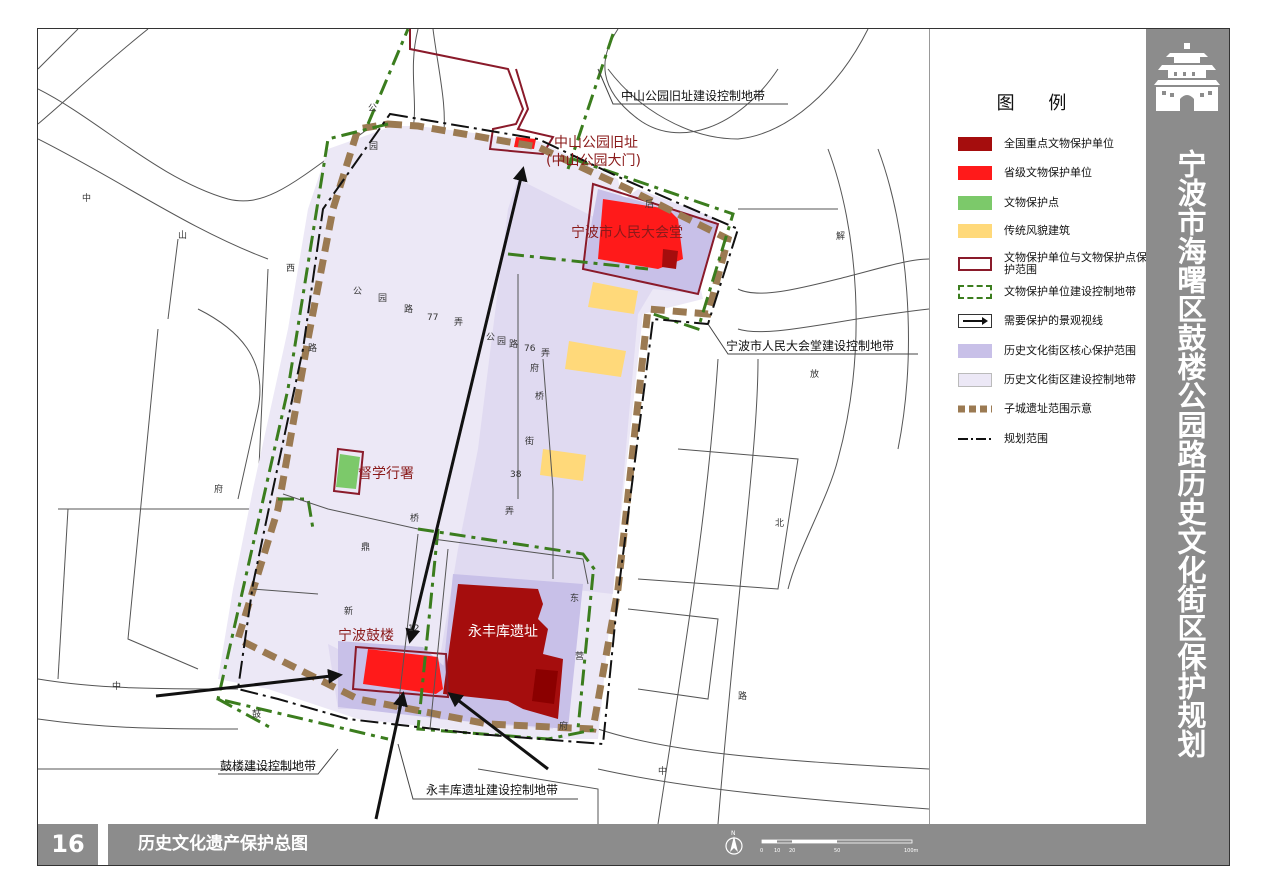  I want to click on legend-item-national: 全国重点文物保护单位, so click(1056, 144).